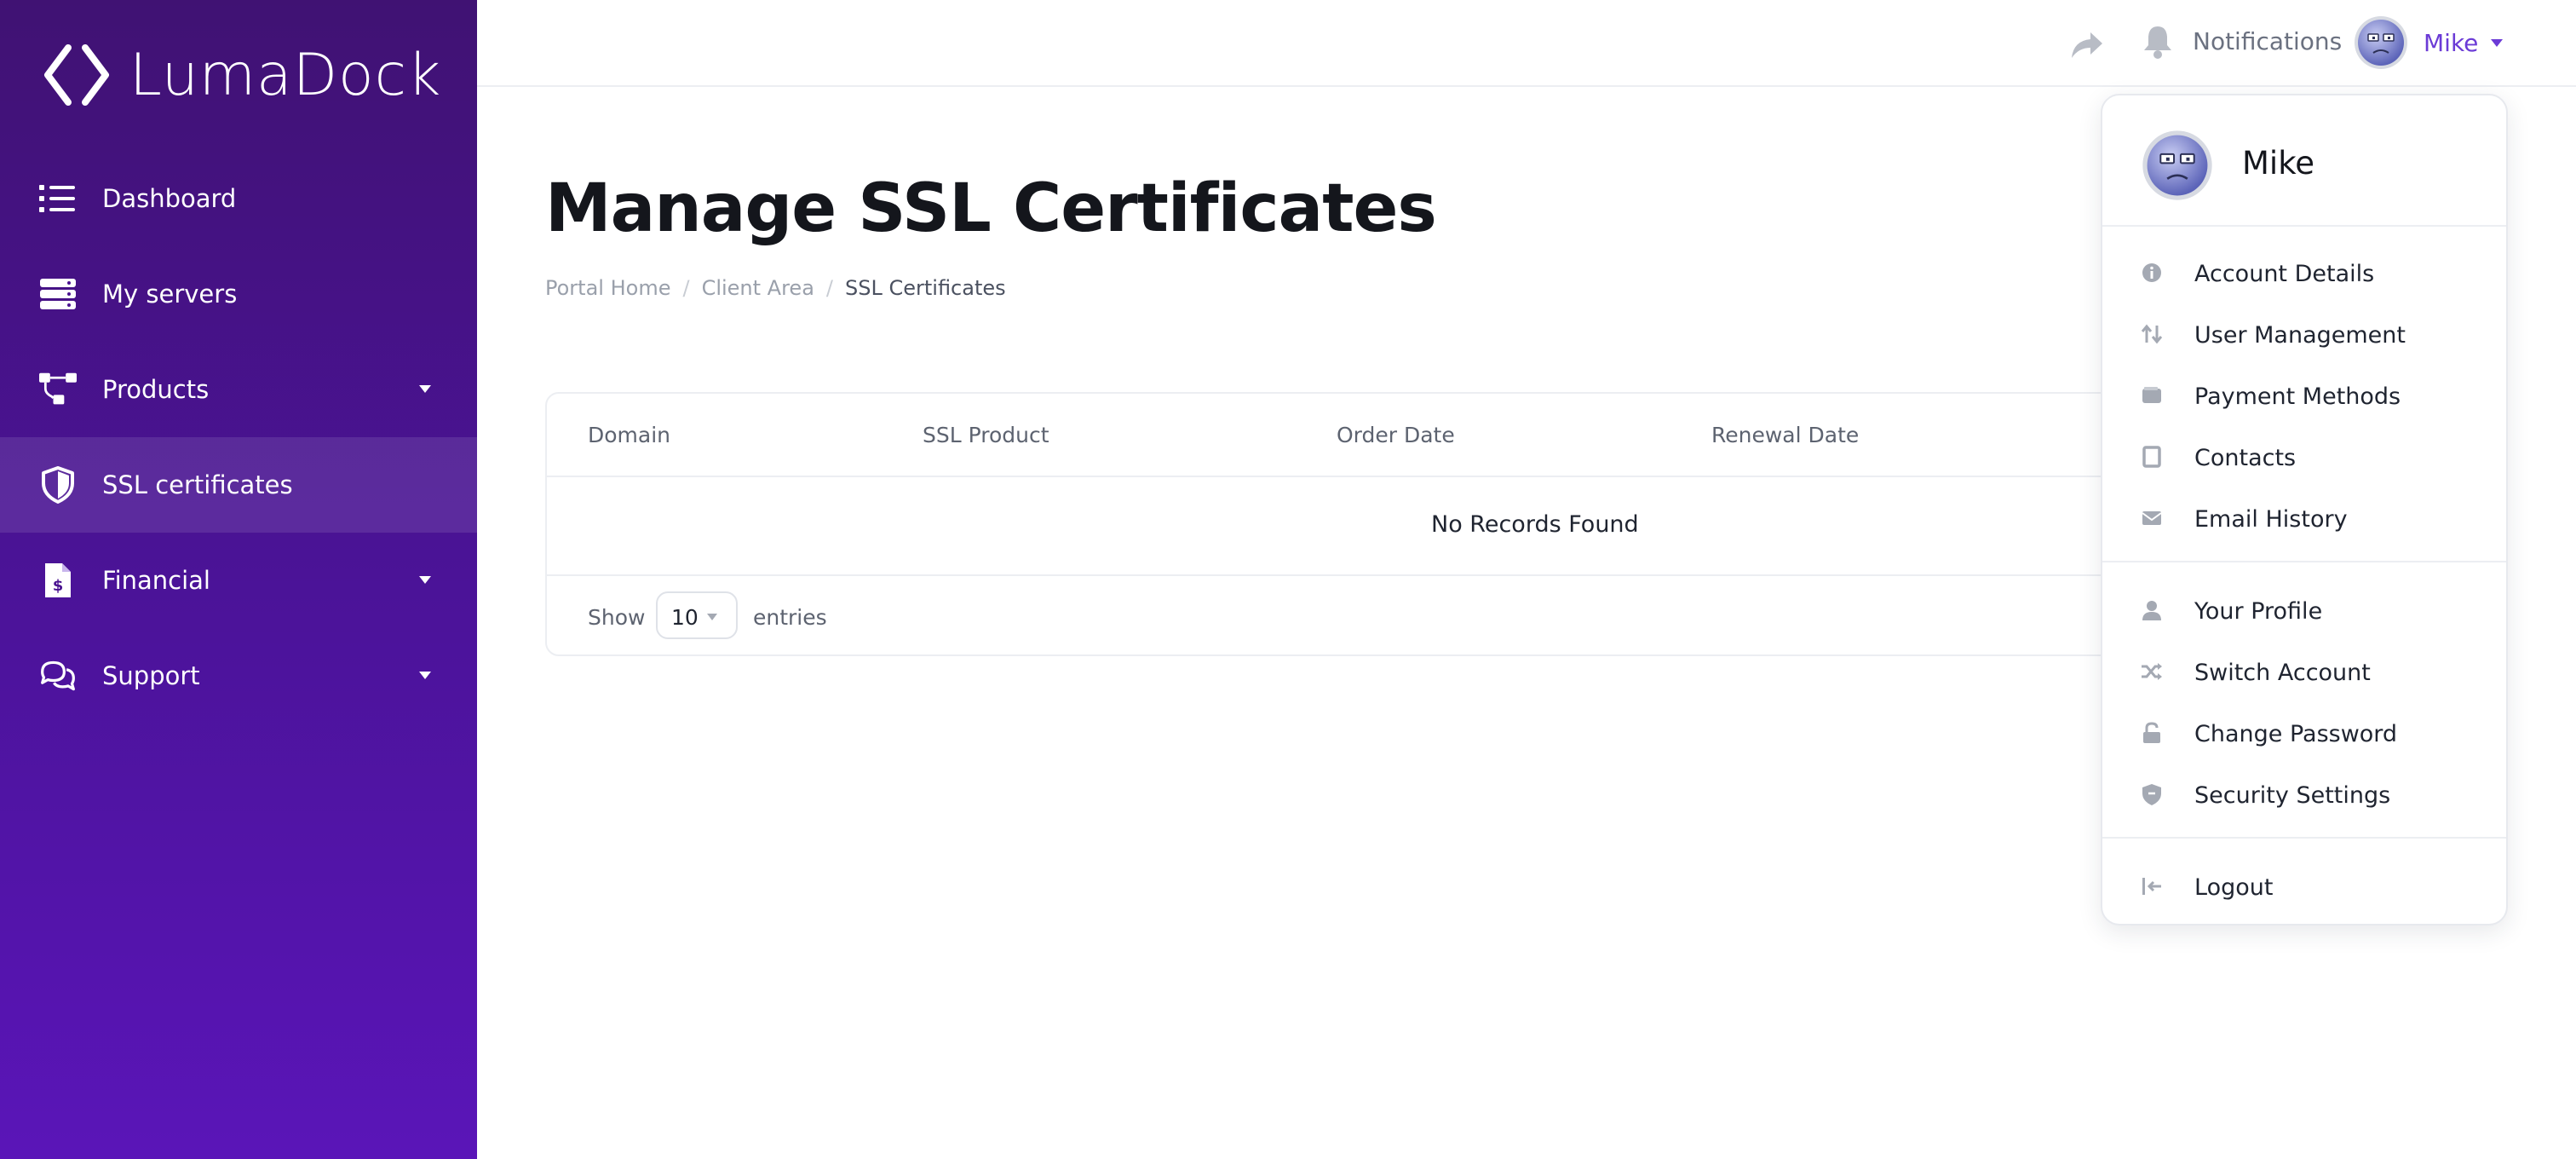 This screenshot has height=1159, width=2576. I want to click on breadcrumb-portal-home: Portal Home, so click(607, 288).